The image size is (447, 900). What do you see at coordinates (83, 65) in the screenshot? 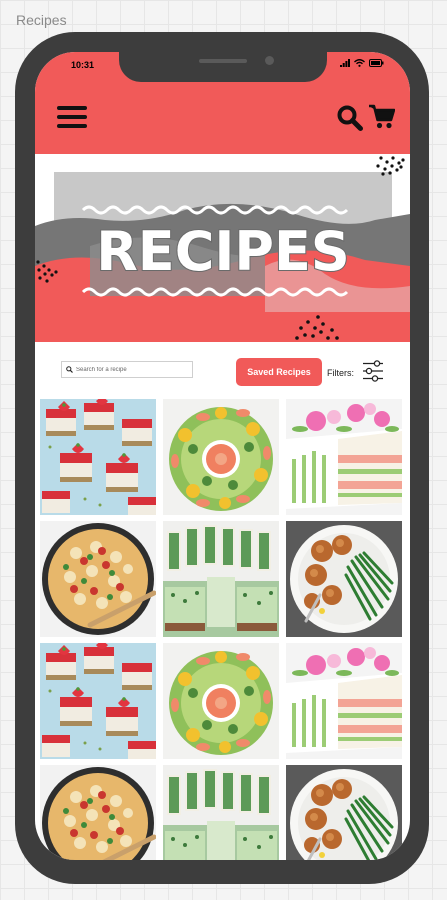
I see `status-time: 10:31` at bounding box center [83, 65].